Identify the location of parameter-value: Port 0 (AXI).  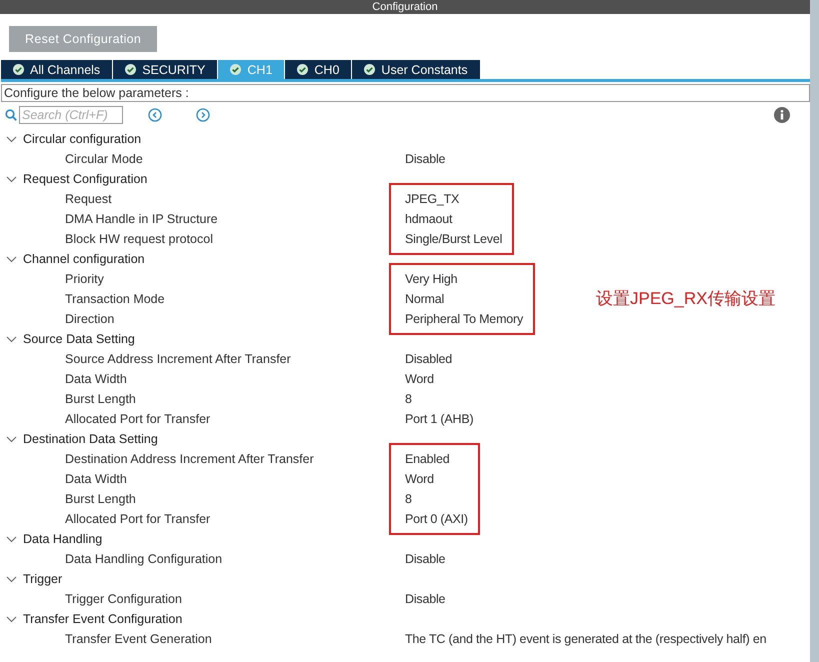
(436, 519).